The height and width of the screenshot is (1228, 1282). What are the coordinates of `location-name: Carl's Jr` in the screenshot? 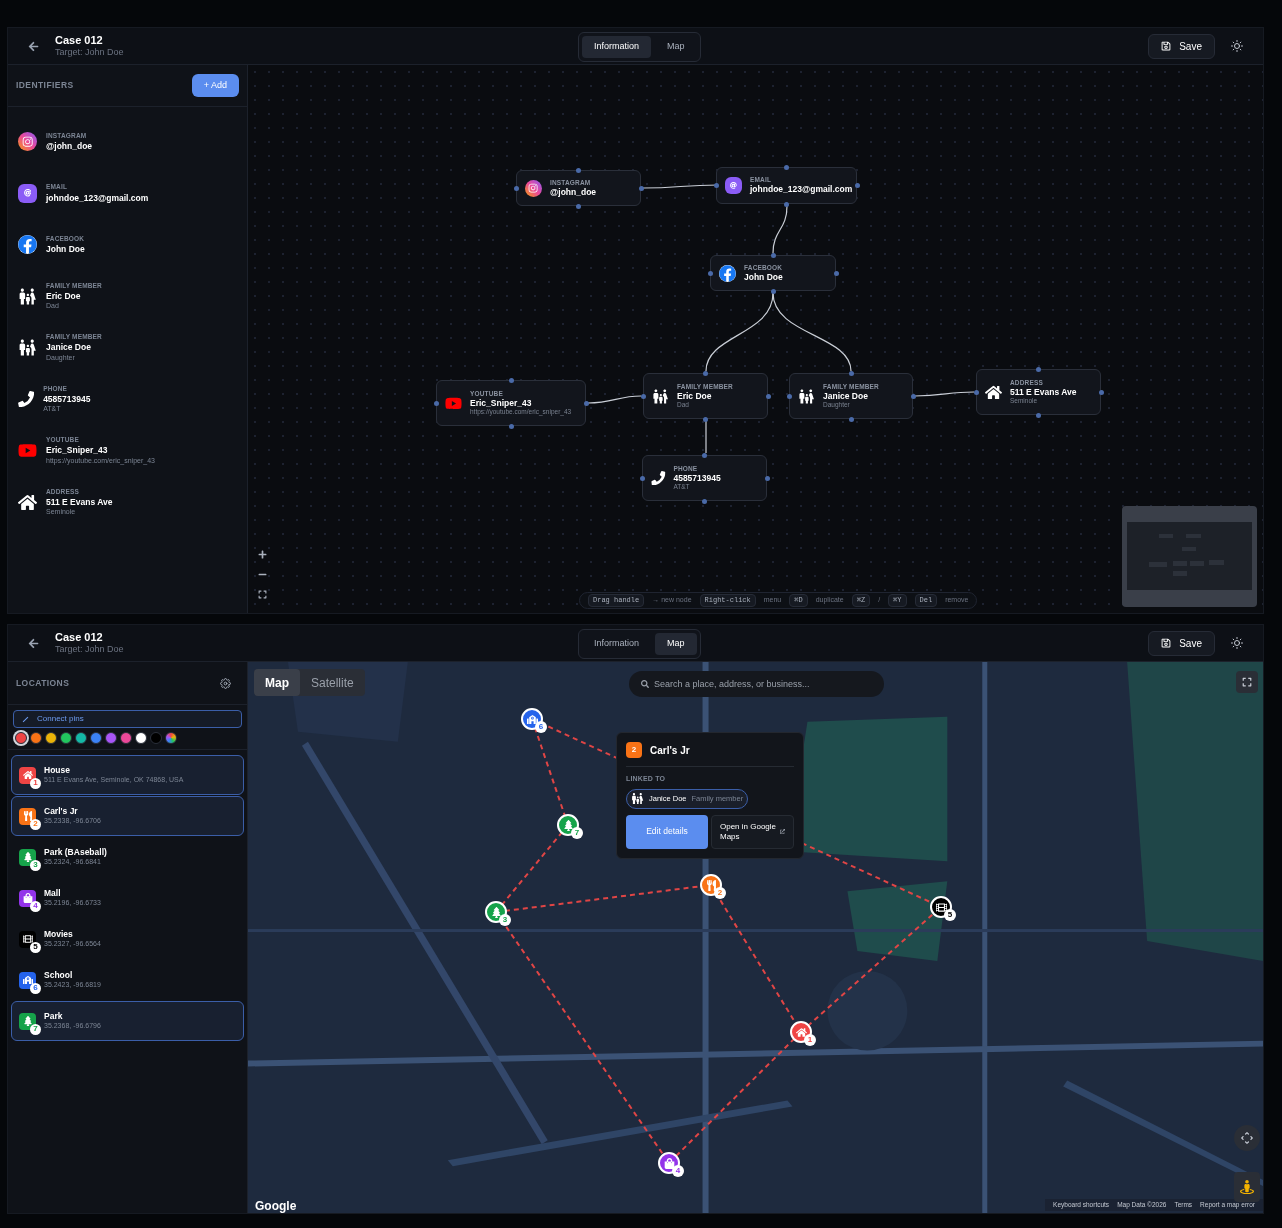 It's located at (61, 811).